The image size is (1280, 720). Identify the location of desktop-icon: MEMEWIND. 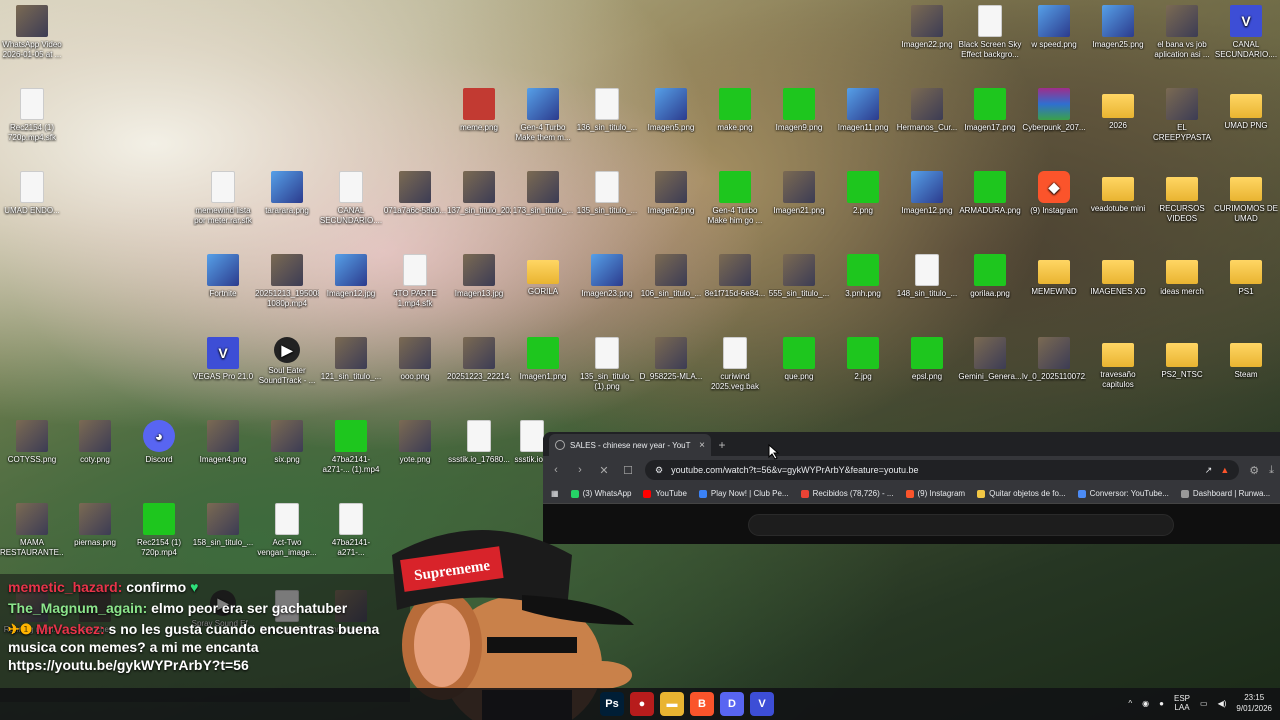
(1054, 275).